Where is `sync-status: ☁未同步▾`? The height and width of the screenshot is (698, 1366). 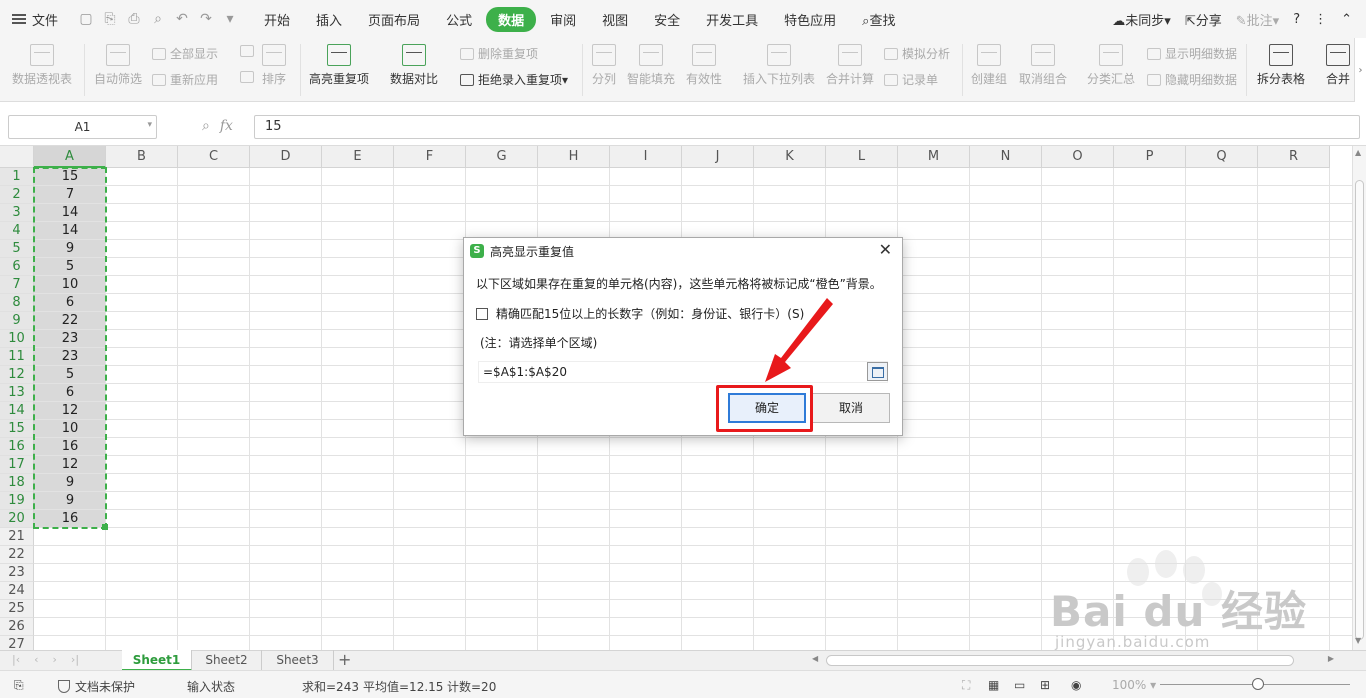
sync-status: ☁未同步▾ is located at coordinates (1141, 19).